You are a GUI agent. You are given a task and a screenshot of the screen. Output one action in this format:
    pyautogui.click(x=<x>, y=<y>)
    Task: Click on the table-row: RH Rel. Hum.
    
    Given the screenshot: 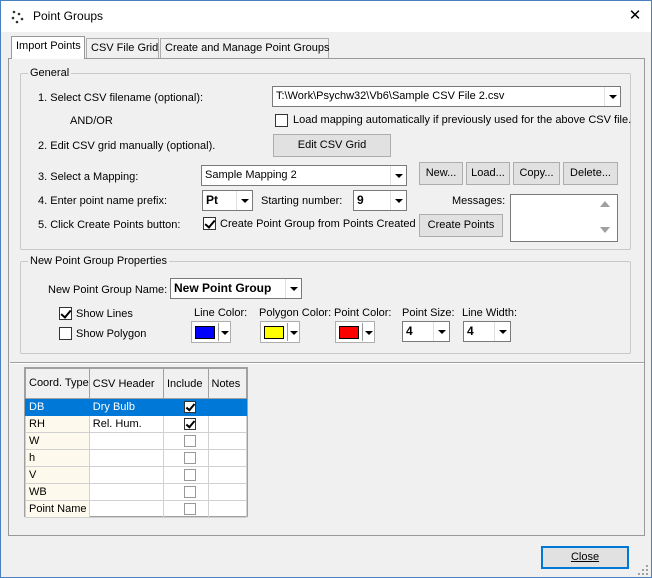 What is the action you would take?
    pyautogui.click(x=136, y=424)
    